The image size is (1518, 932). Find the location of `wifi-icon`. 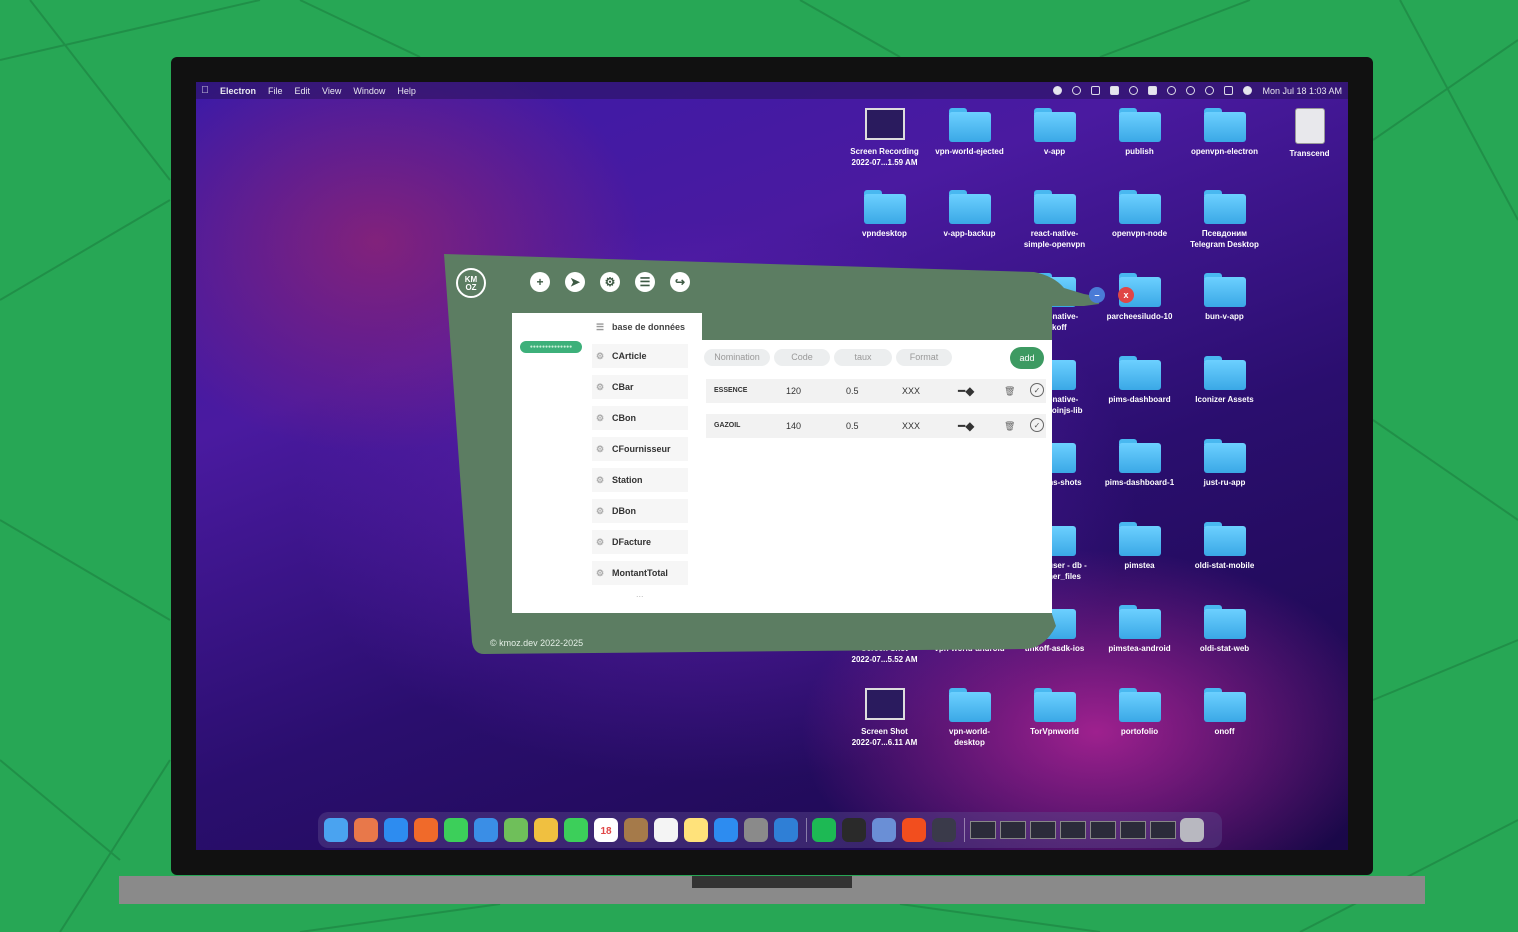

wifi-icon is located at coordinates (1172, 90).